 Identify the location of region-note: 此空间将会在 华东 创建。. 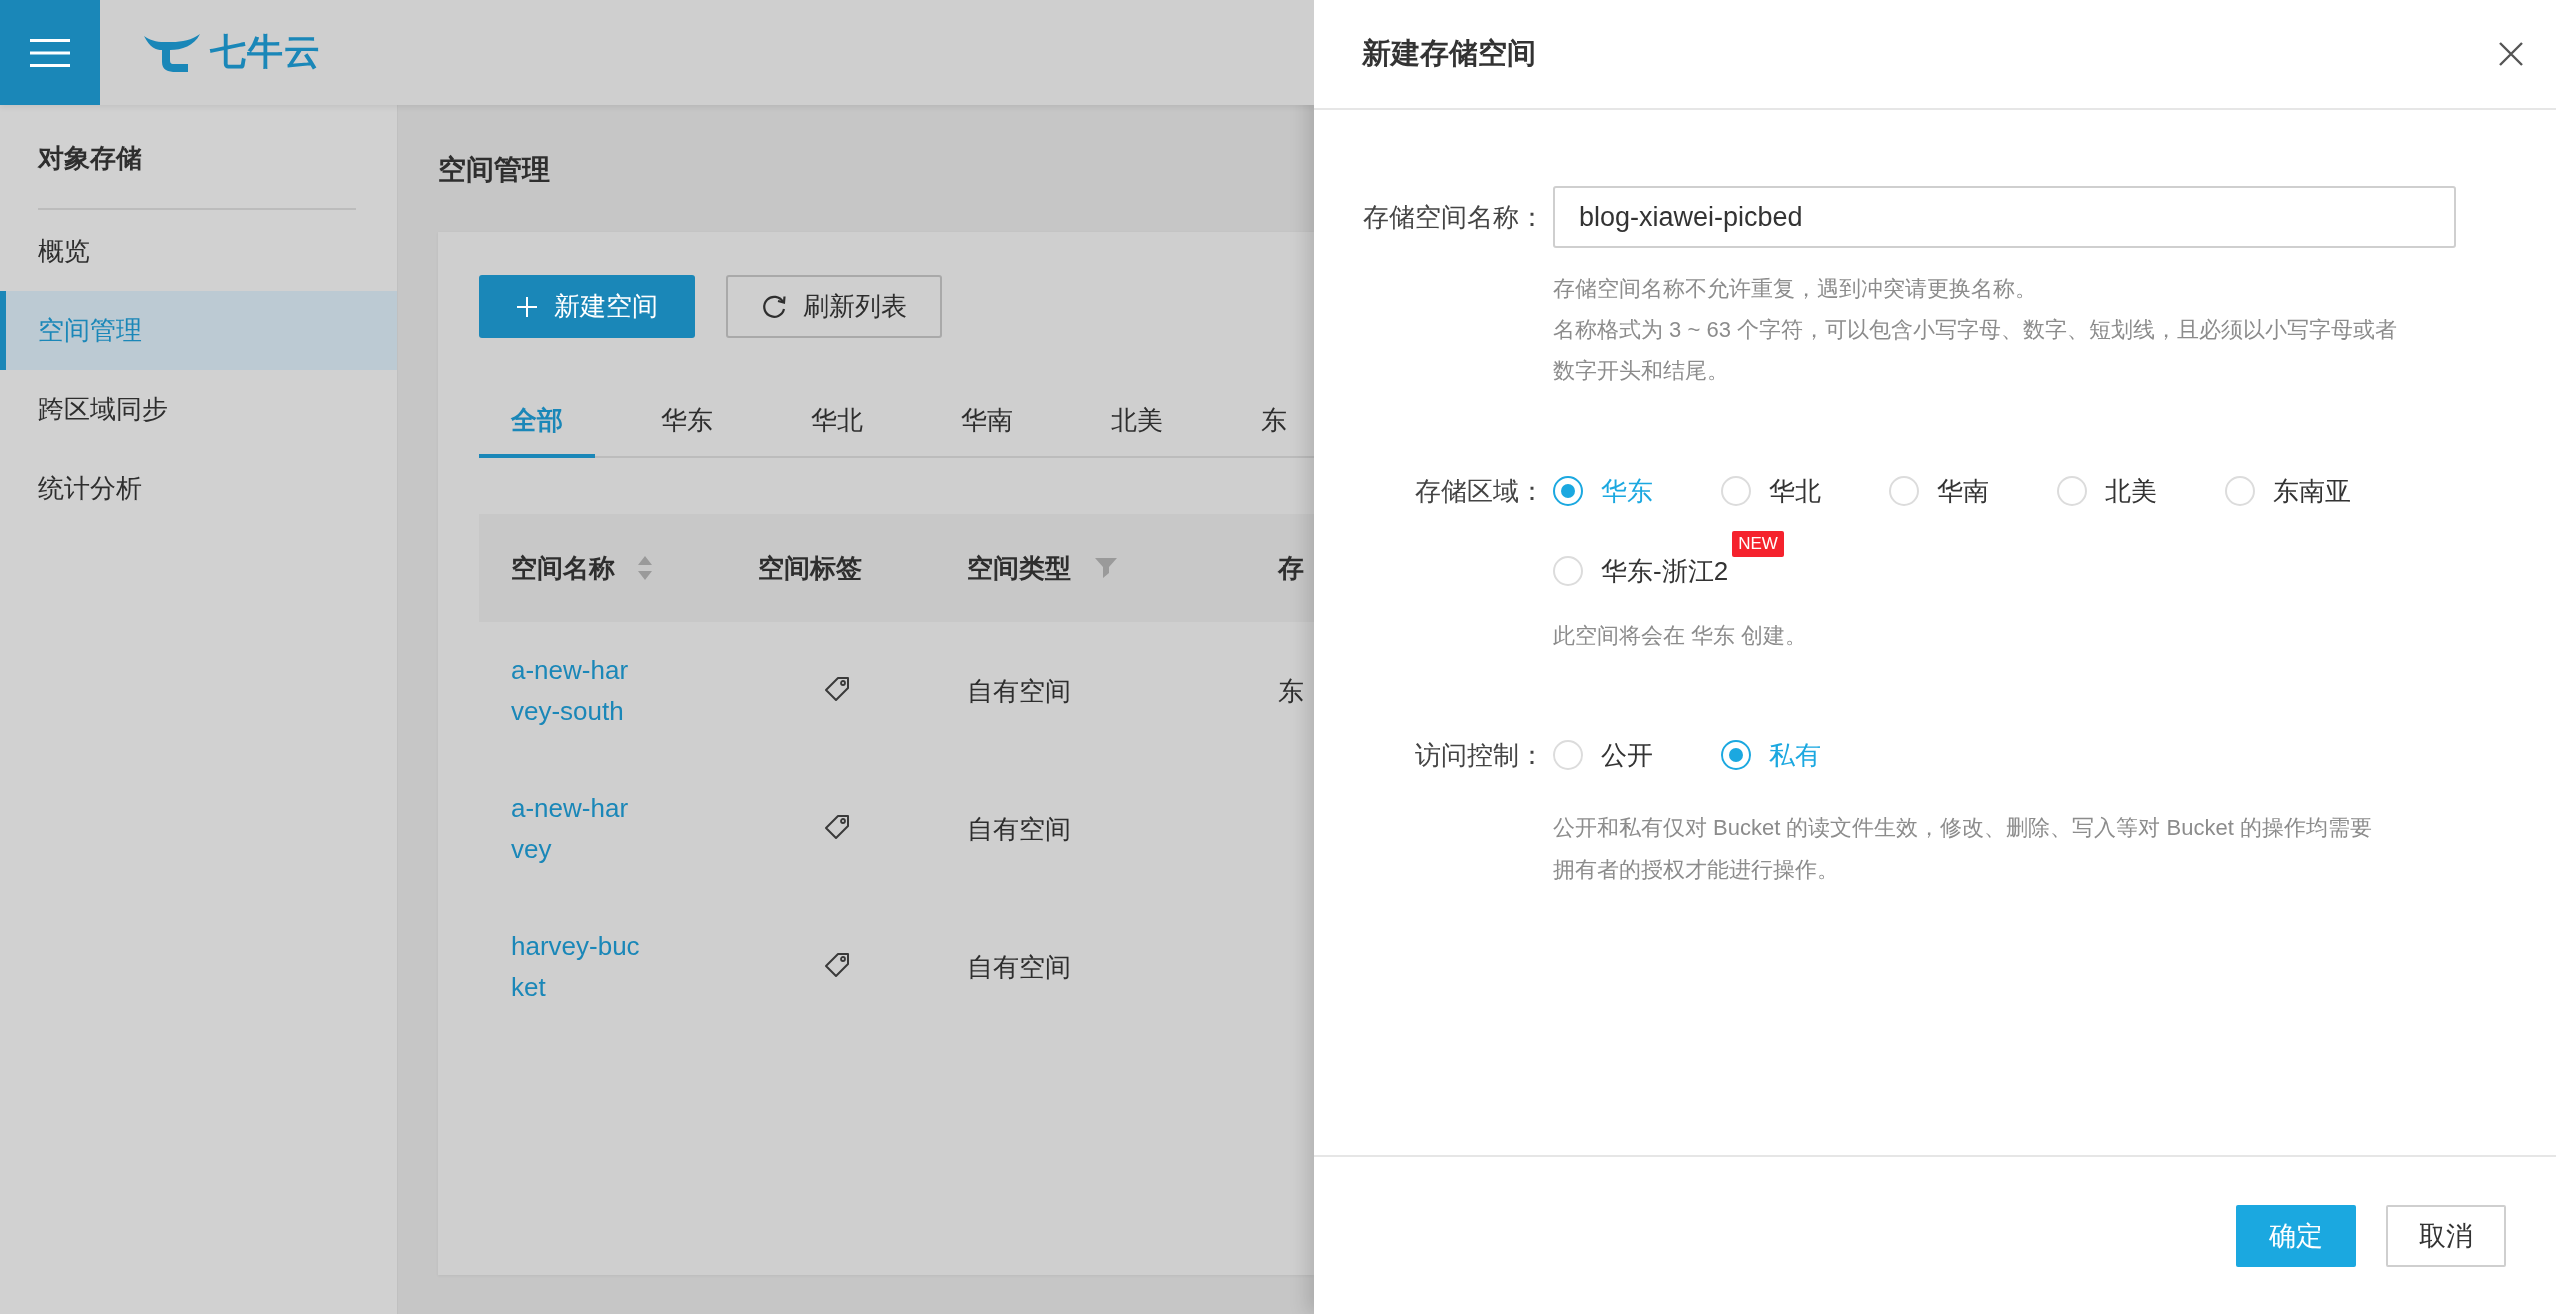
(1681, 636).